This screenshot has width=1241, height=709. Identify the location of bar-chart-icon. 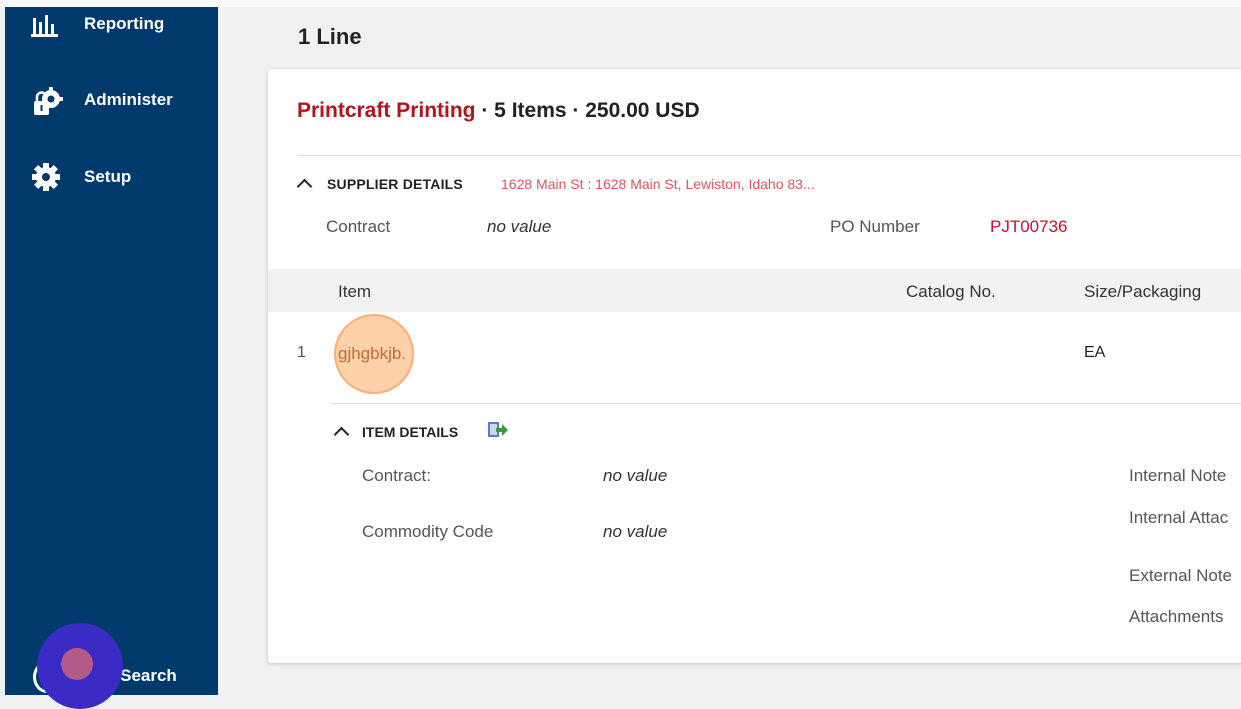
(46, 24).